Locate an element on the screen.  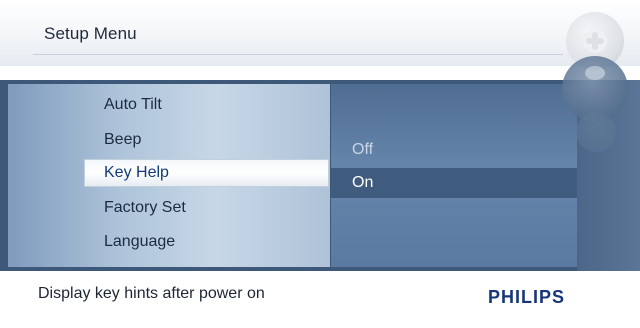
option-on: On is located at coordinates (454, 183).